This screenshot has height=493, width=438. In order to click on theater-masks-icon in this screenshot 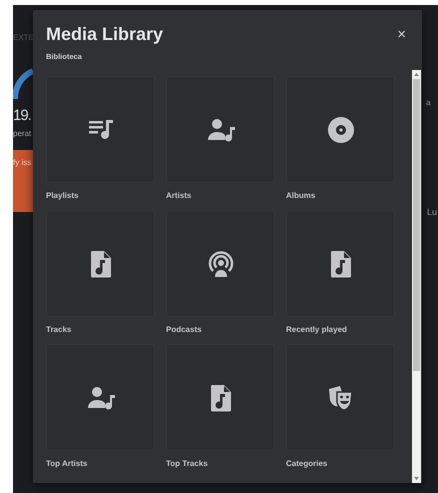, I will do `click(340, 398)`.